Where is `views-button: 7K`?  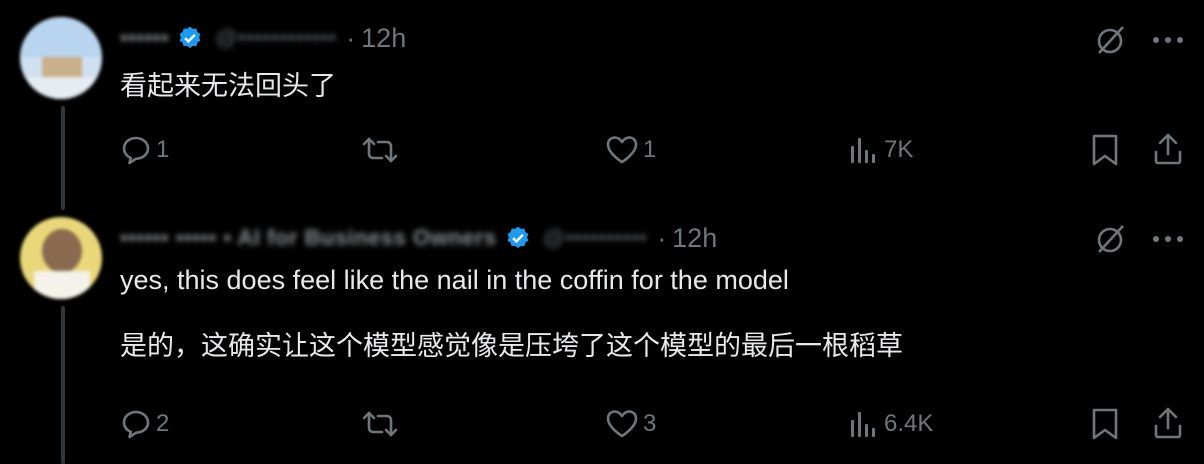 views-button: 7K is located at coordinates (880, 150).